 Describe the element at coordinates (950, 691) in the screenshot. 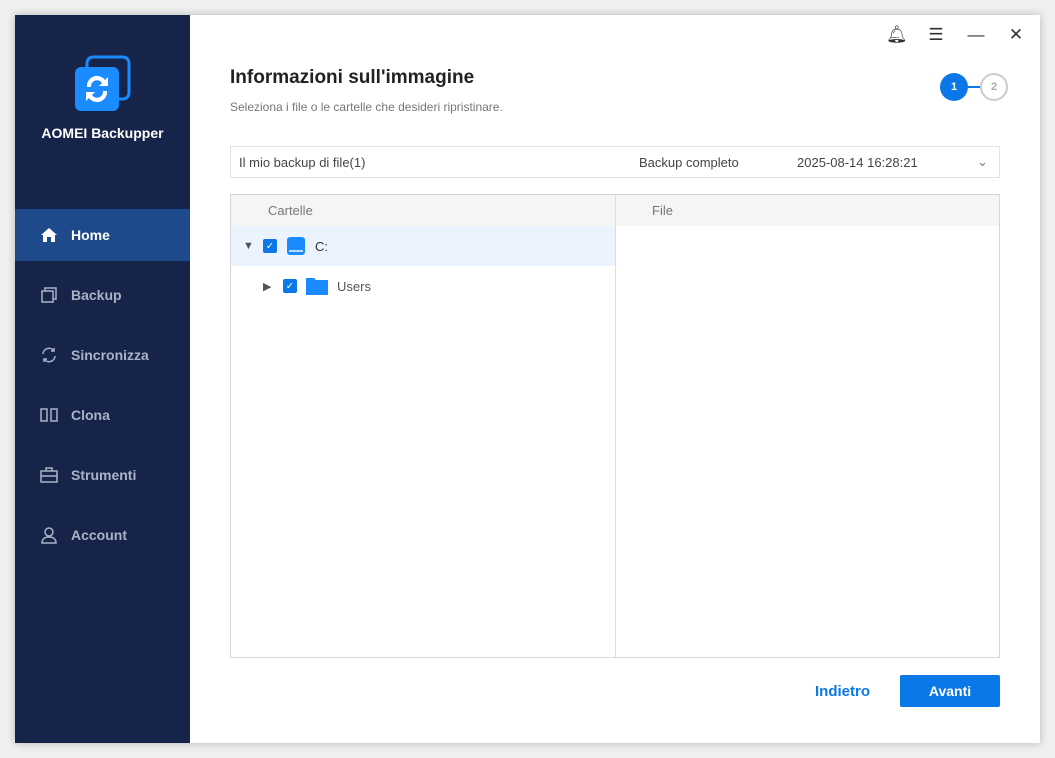

I see `next-button: Avanti` at that location.